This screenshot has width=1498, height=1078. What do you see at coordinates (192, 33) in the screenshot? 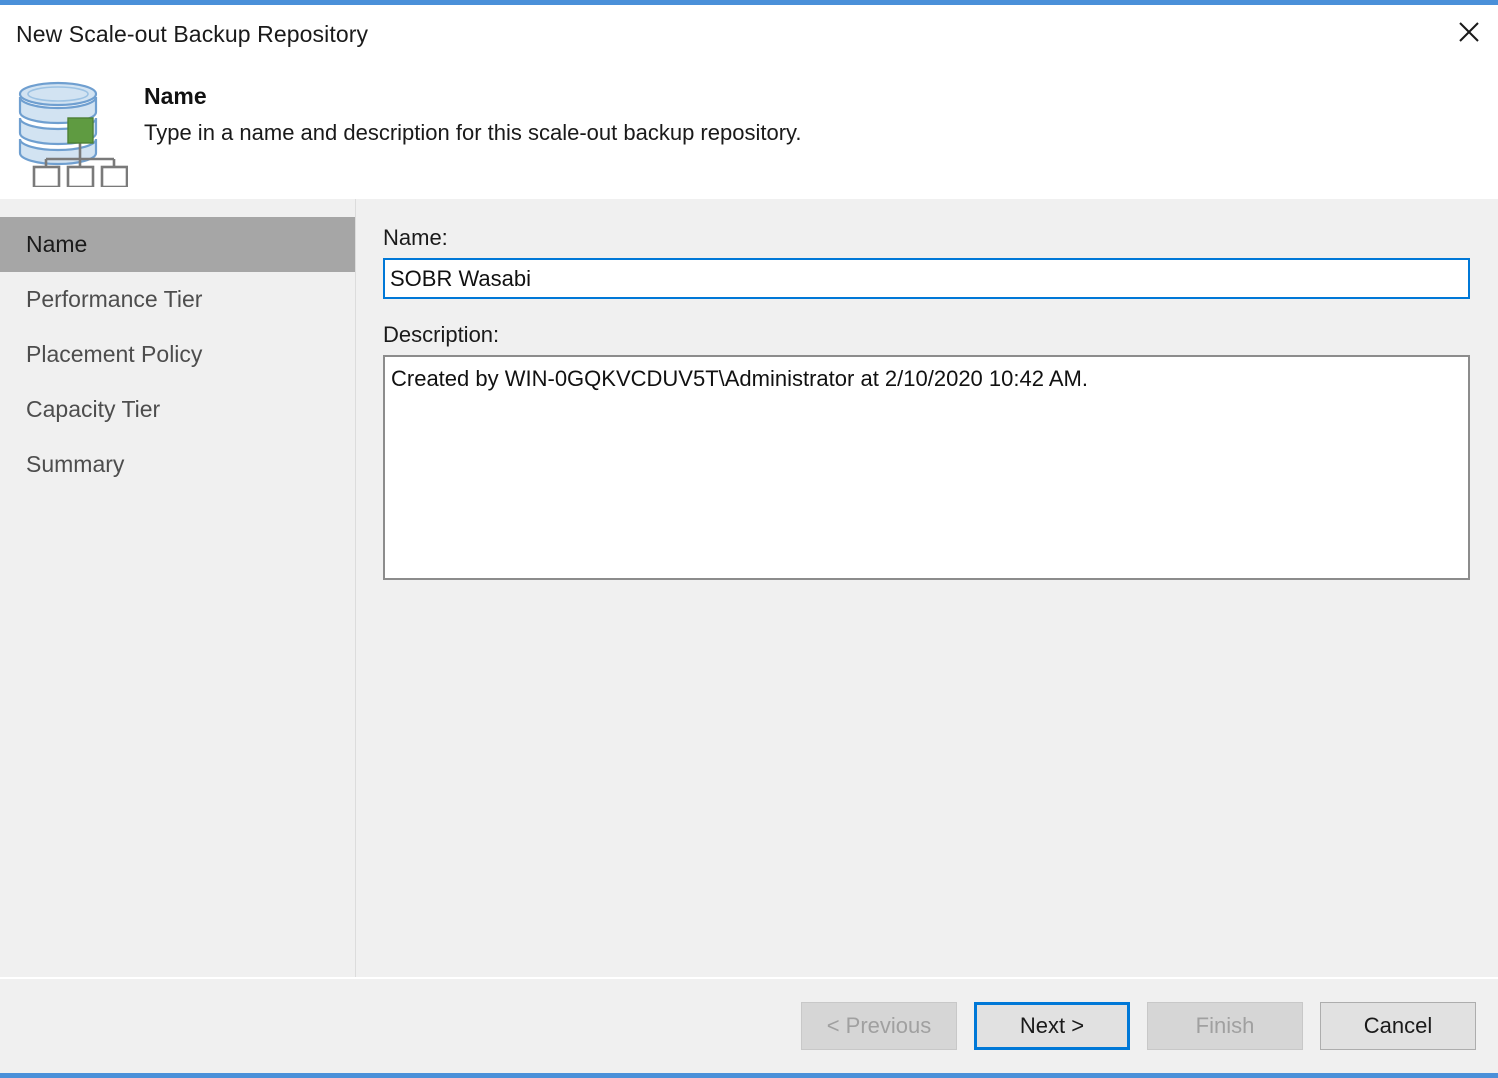
I see `window-title: New Scale-out Backup Repository` at bounding box center [192, 33].